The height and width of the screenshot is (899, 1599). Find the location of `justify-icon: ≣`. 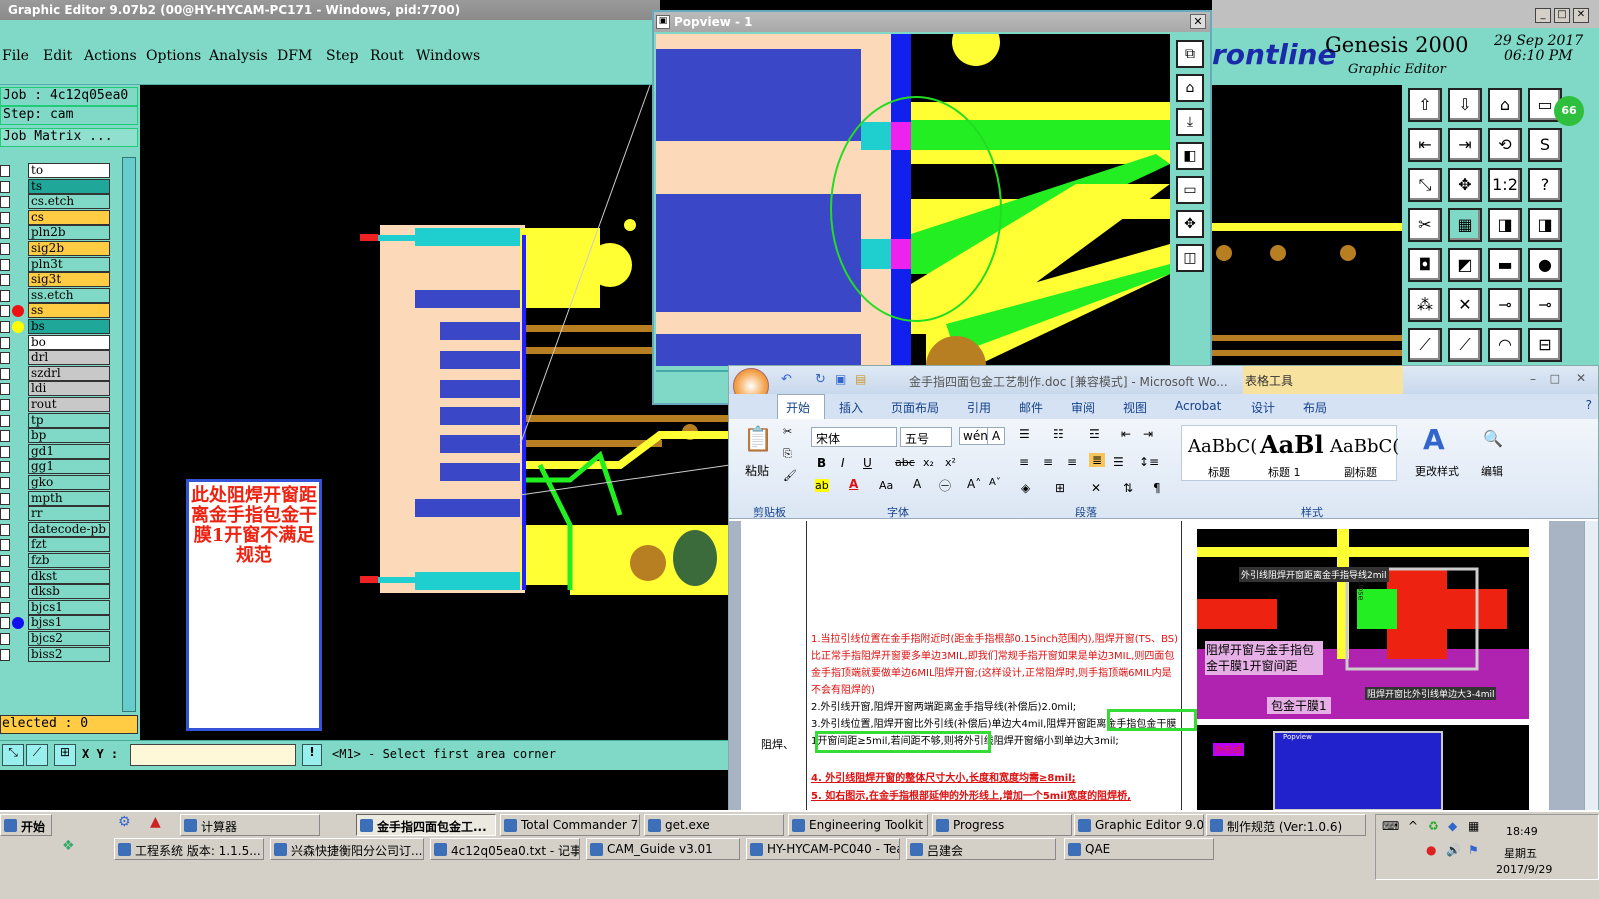

justify-icon: ≣ is located at coordinates (1097, 460).